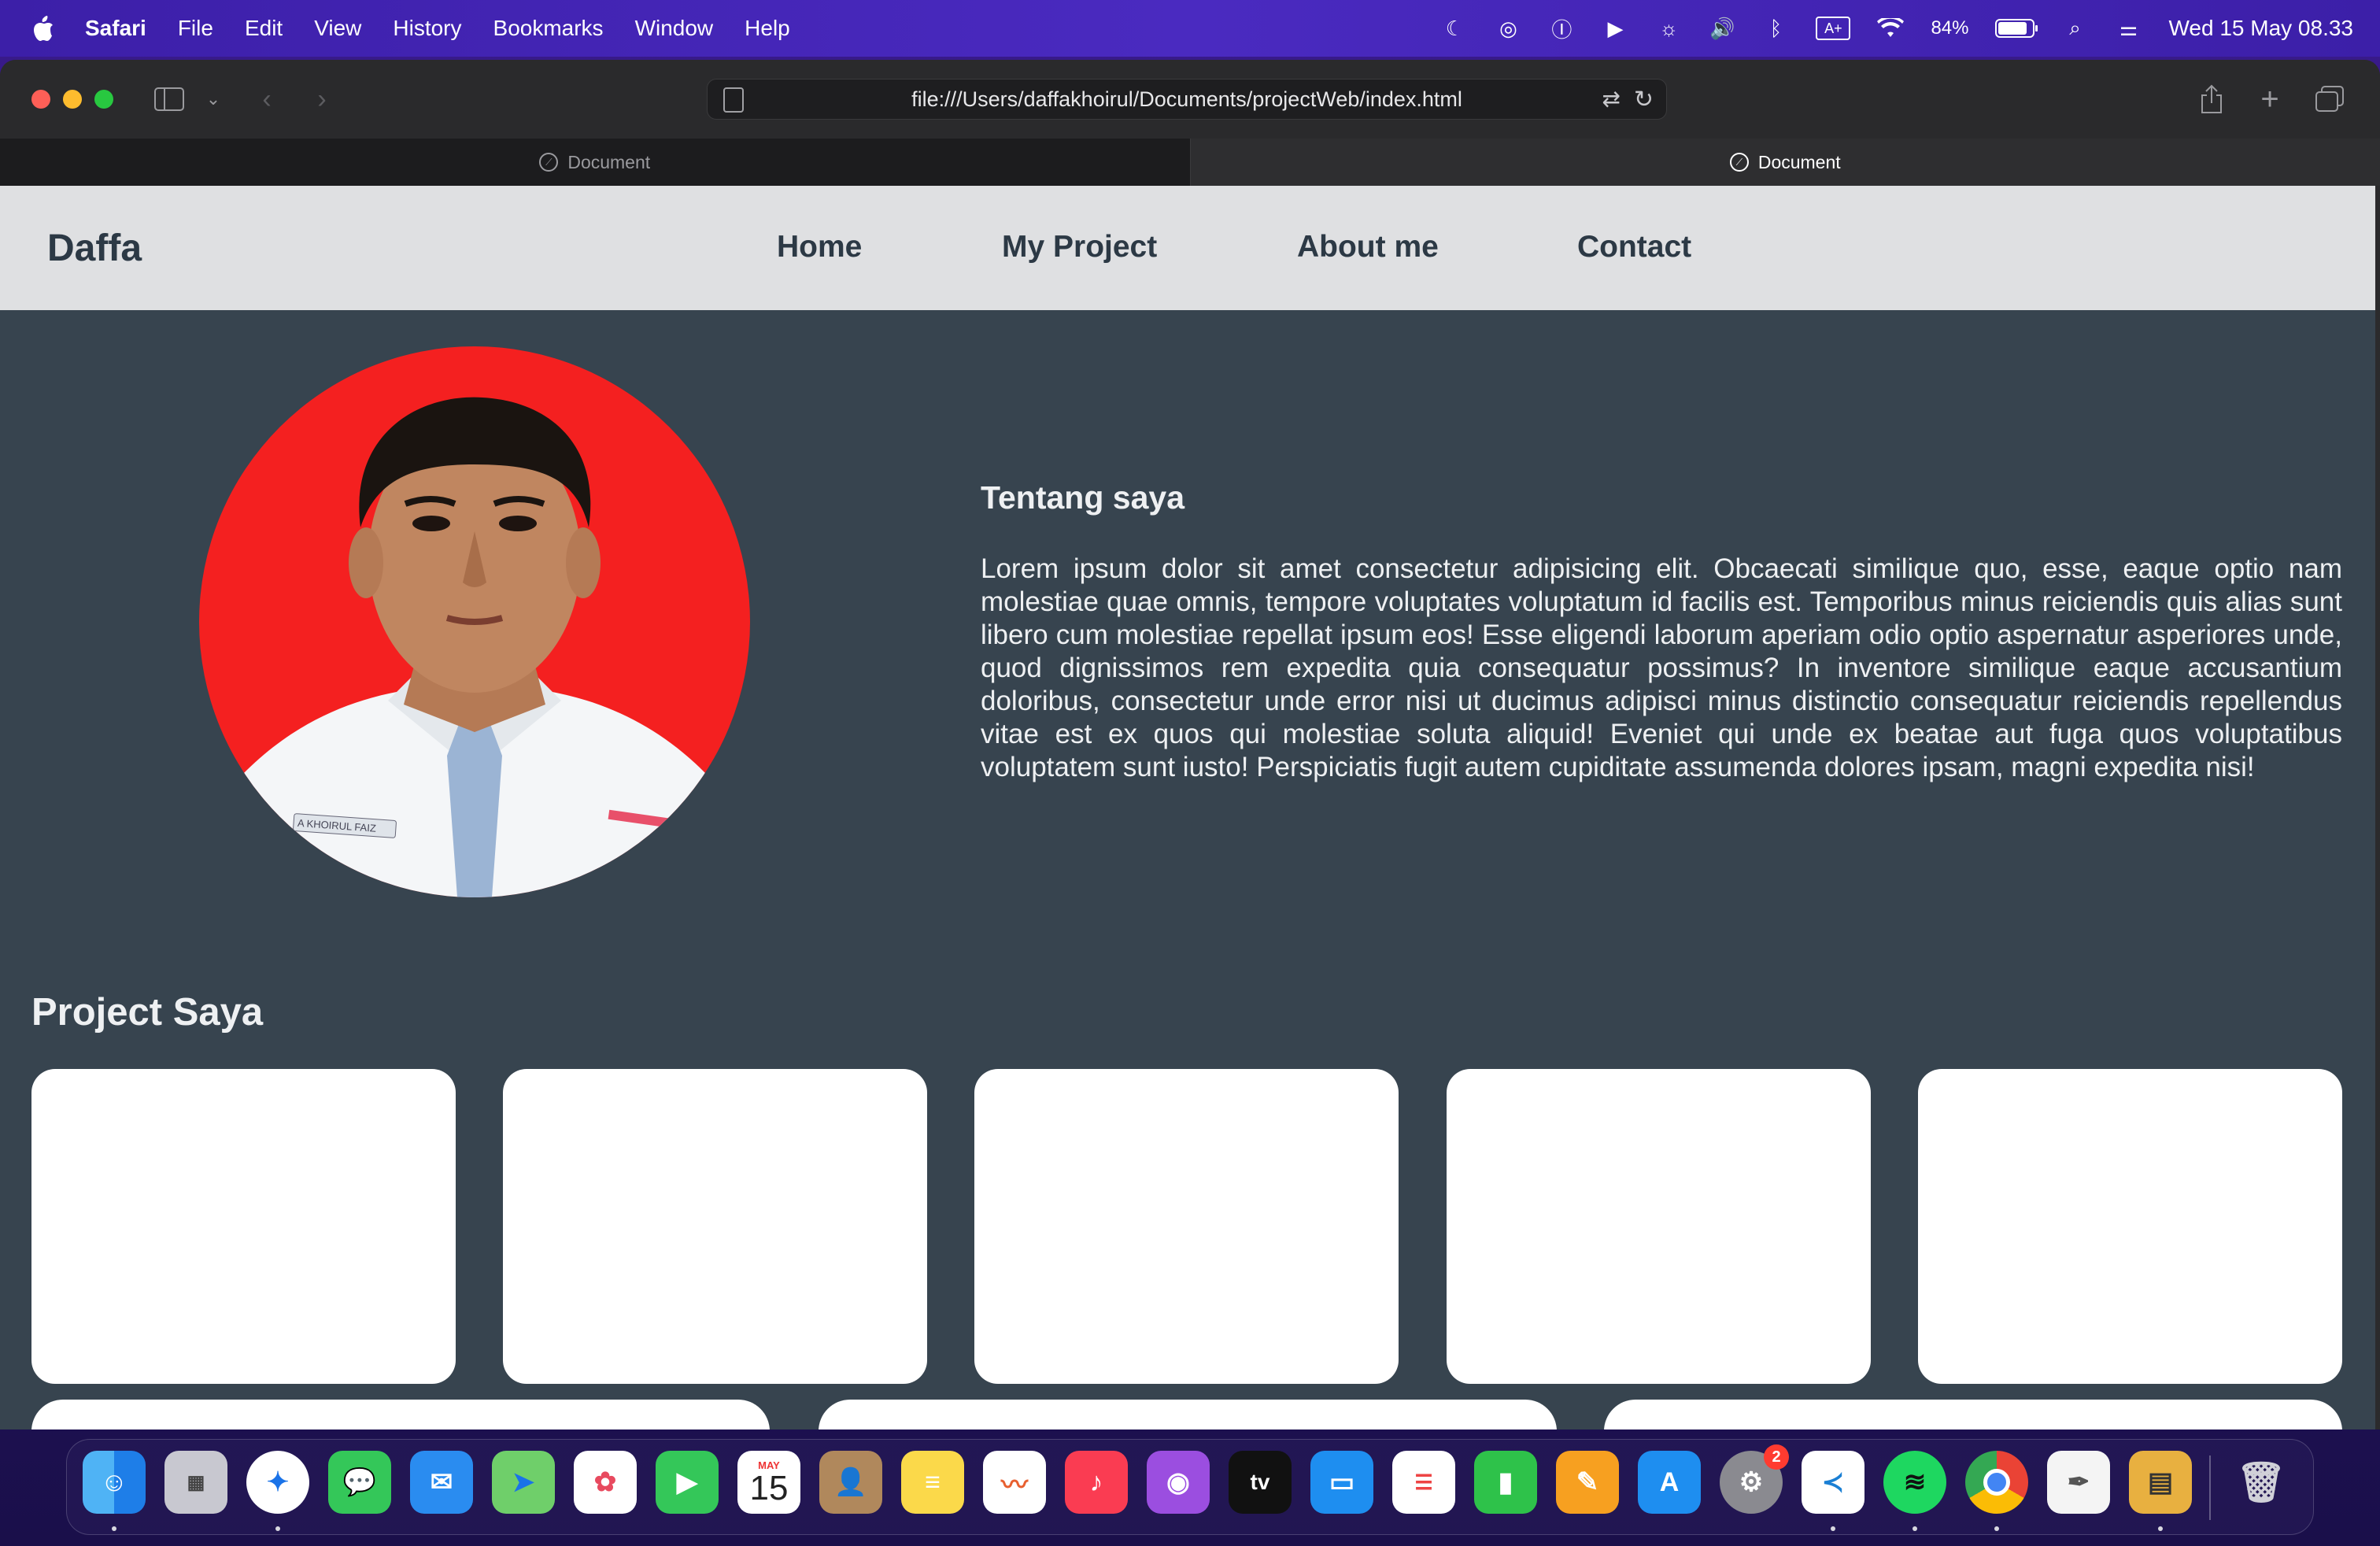 This screenshot has width=2380, height=1546. I want to click on spotlight-icon: ⌕, so click(2074, 28).